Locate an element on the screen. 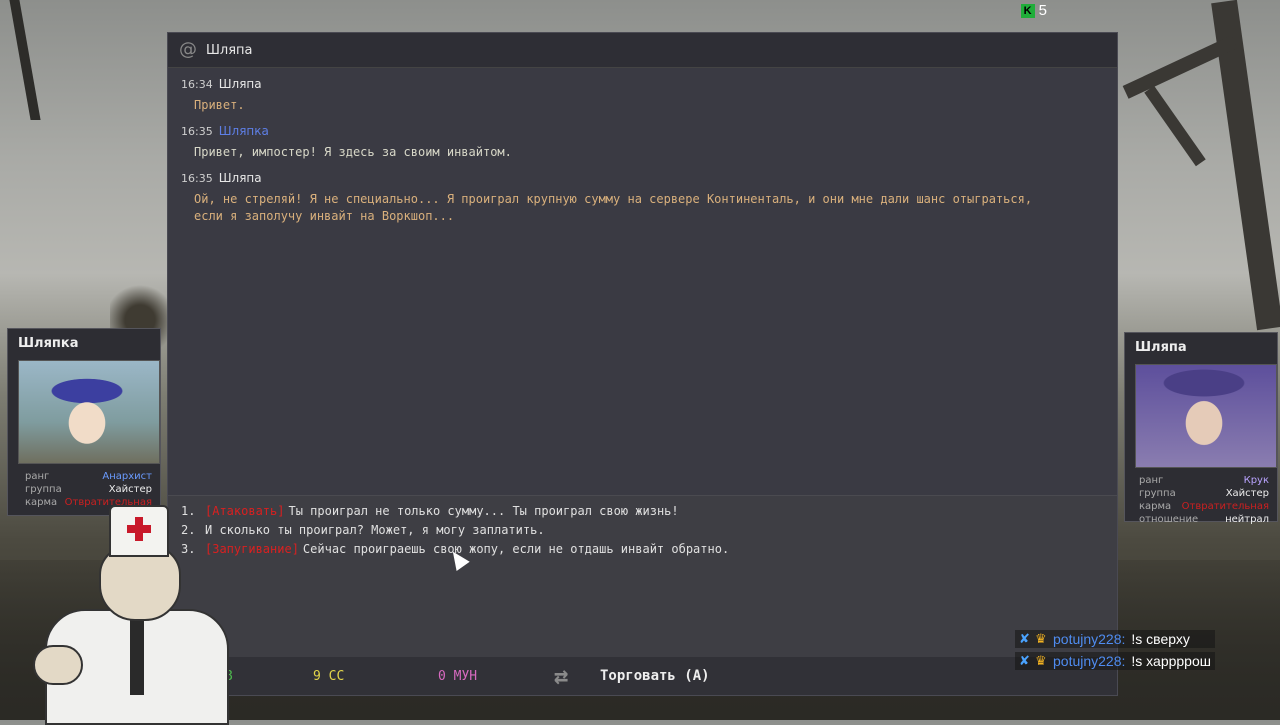 This screenshot has height=725, width=1280. doctor-mascot is located at coordinates (133, 615).